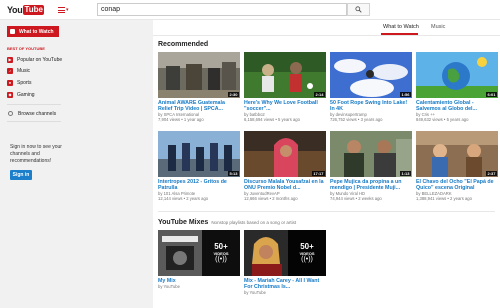 The image size is (500, 308). What do you see at coordinates (37, 113) in the screenshot?
I see `sidebar-item-label: Browse channels` at bounding box center [37, 113].